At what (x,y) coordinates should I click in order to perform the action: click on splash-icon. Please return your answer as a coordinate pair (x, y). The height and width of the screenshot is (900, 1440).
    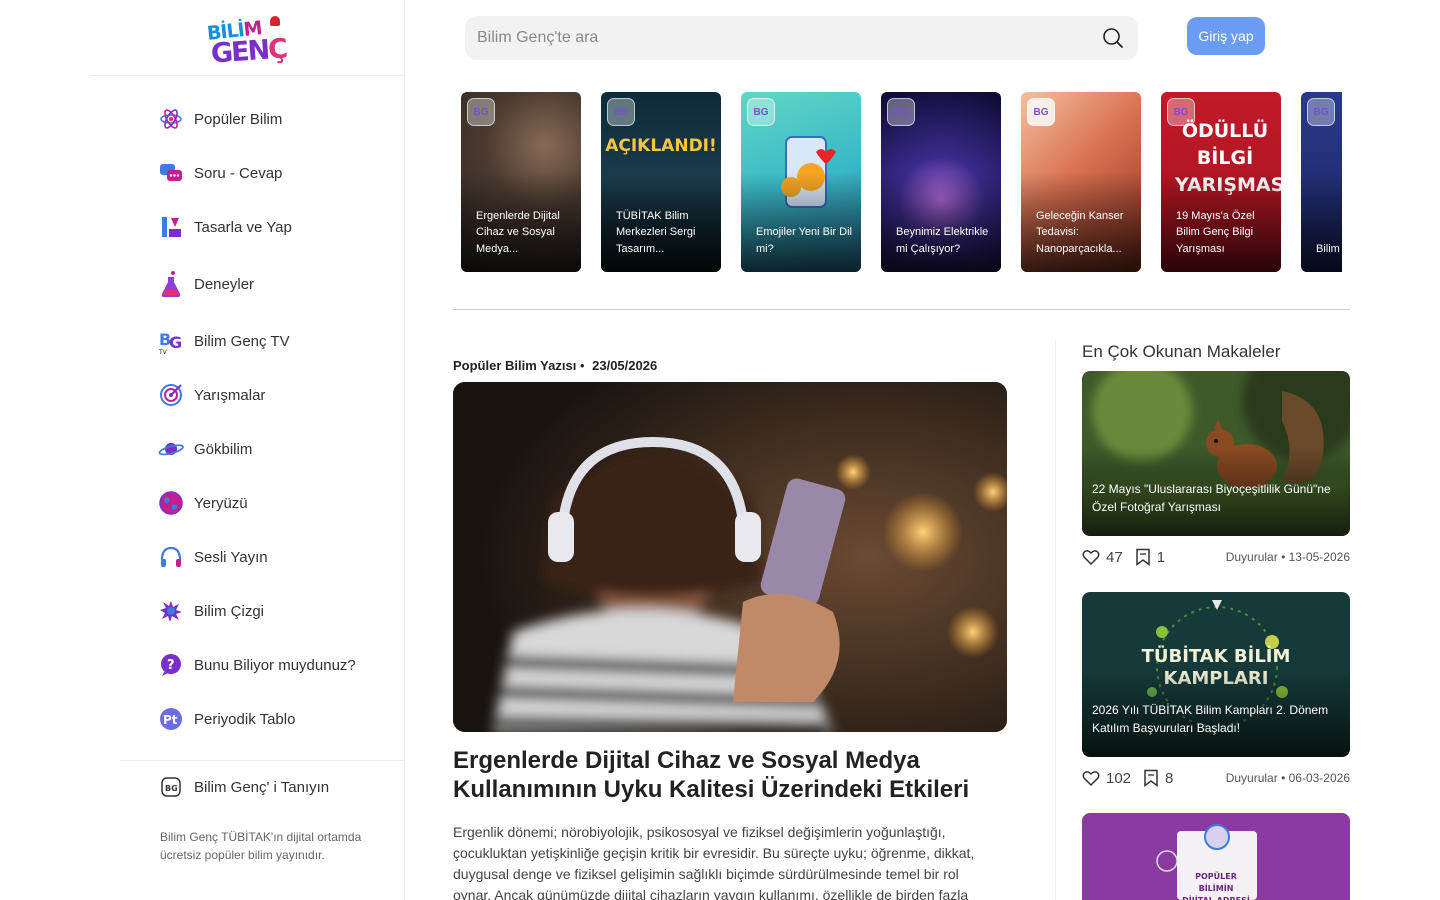
    Looking at the image, I should click on (171, 611).